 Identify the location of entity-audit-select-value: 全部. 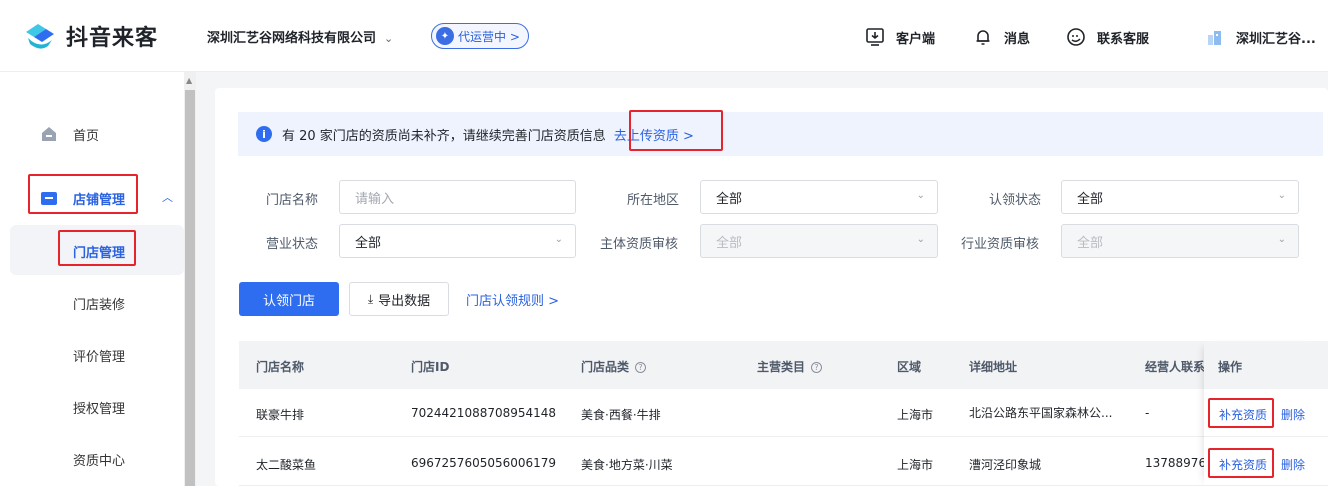
(729, 243).